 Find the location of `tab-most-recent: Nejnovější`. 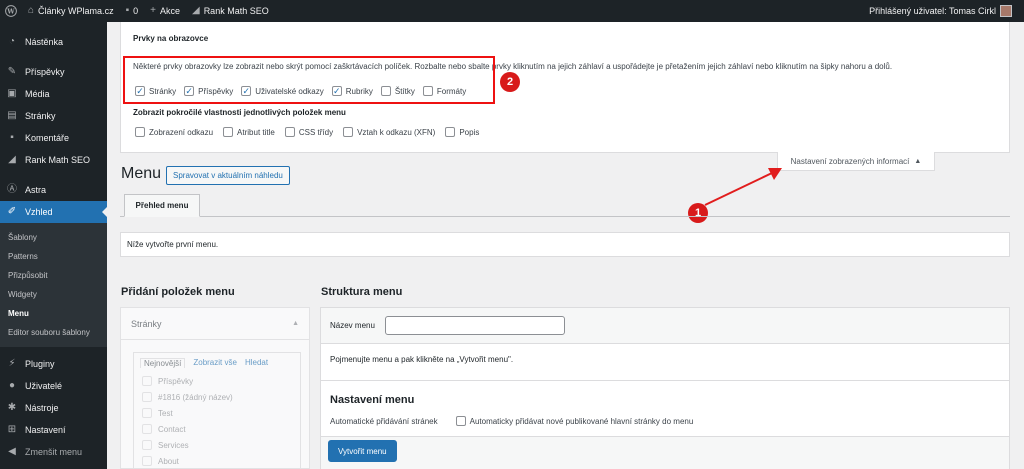

tab-most-recent: Nejnovější is located at coordinates (163, 363).